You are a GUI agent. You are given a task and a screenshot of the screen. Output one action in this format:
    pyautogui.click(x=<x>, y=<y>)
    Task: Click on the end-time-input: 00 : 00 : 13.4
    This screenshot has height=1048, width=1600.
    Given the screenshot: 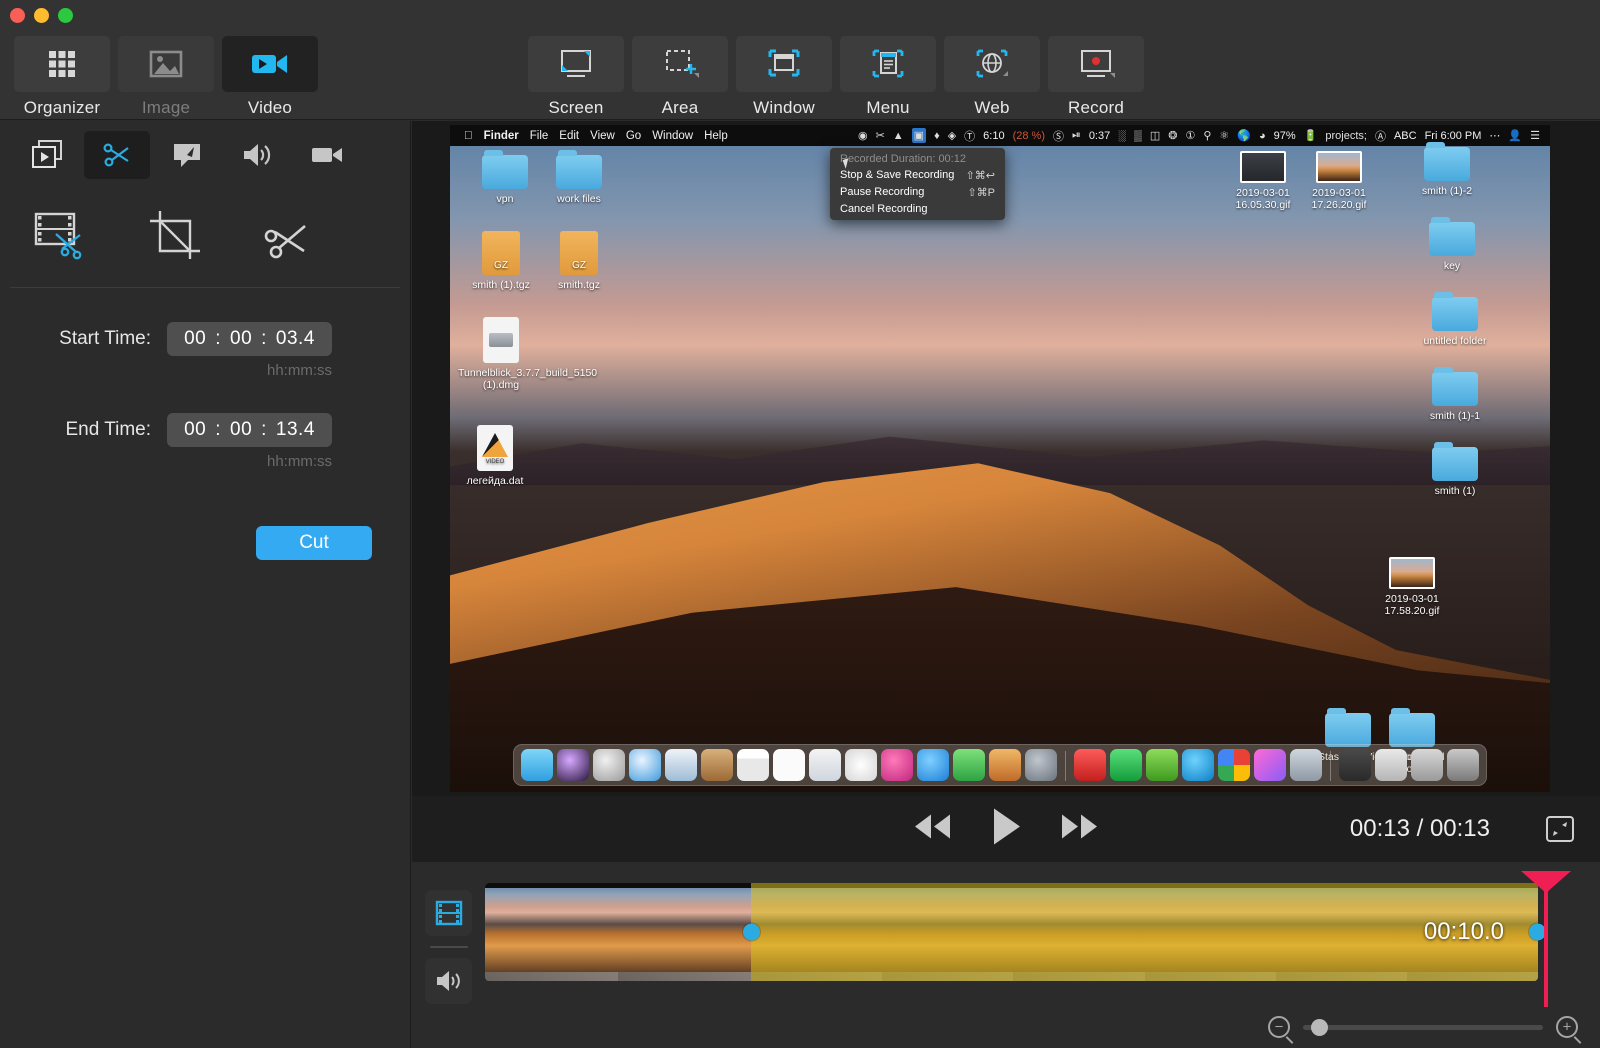 What is the action you would take?
    pyautogui.click(x=249, y=430)
    